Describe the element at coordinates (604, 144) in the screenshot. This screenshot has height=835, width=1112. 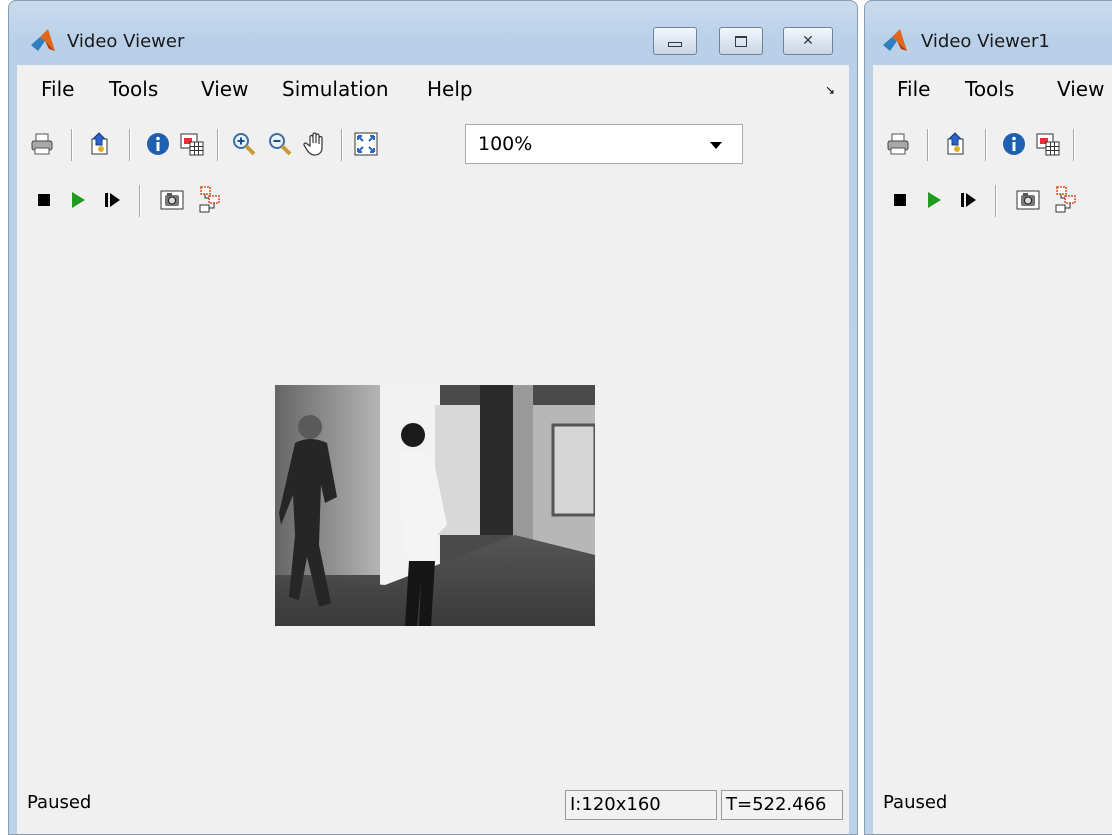
I see `zoom-dropdown: 100%` at that location.